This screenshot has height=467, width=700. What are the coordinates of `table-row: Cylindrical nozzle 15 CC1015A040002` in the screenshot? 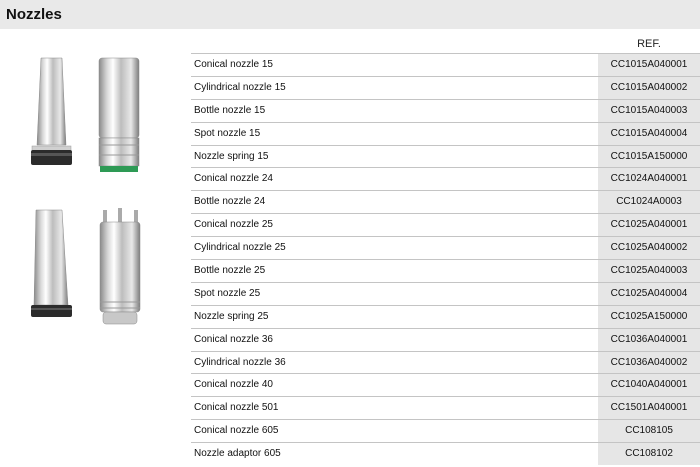 It's located at (445, 87).